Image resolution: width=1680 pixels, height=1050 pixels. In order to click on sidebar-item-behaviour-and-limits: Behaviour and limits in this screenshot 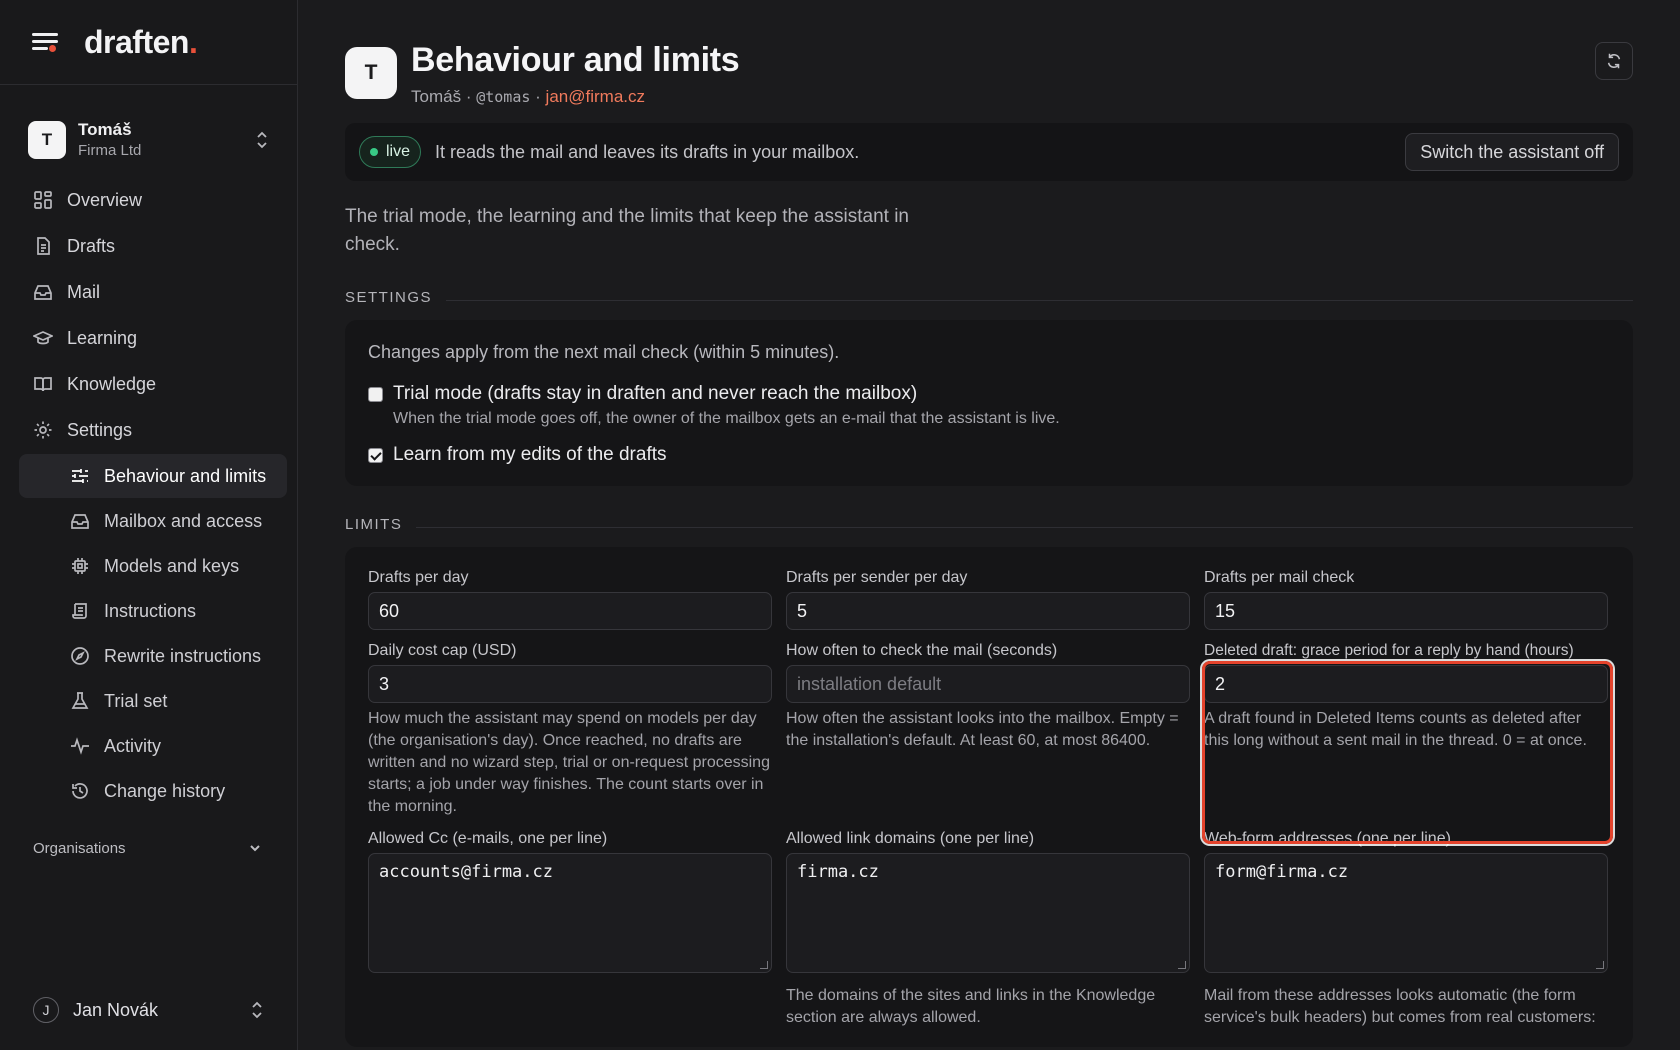, I will do `click(153, 476)`.